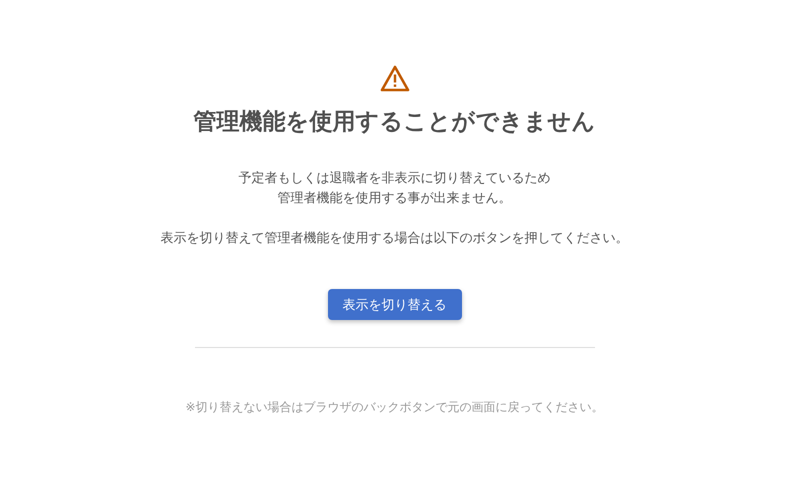  I want to click on note-text: ※切り替えない場合はブラウザのバックボタンで元の画面に戻ってください。, so click(394, 407).